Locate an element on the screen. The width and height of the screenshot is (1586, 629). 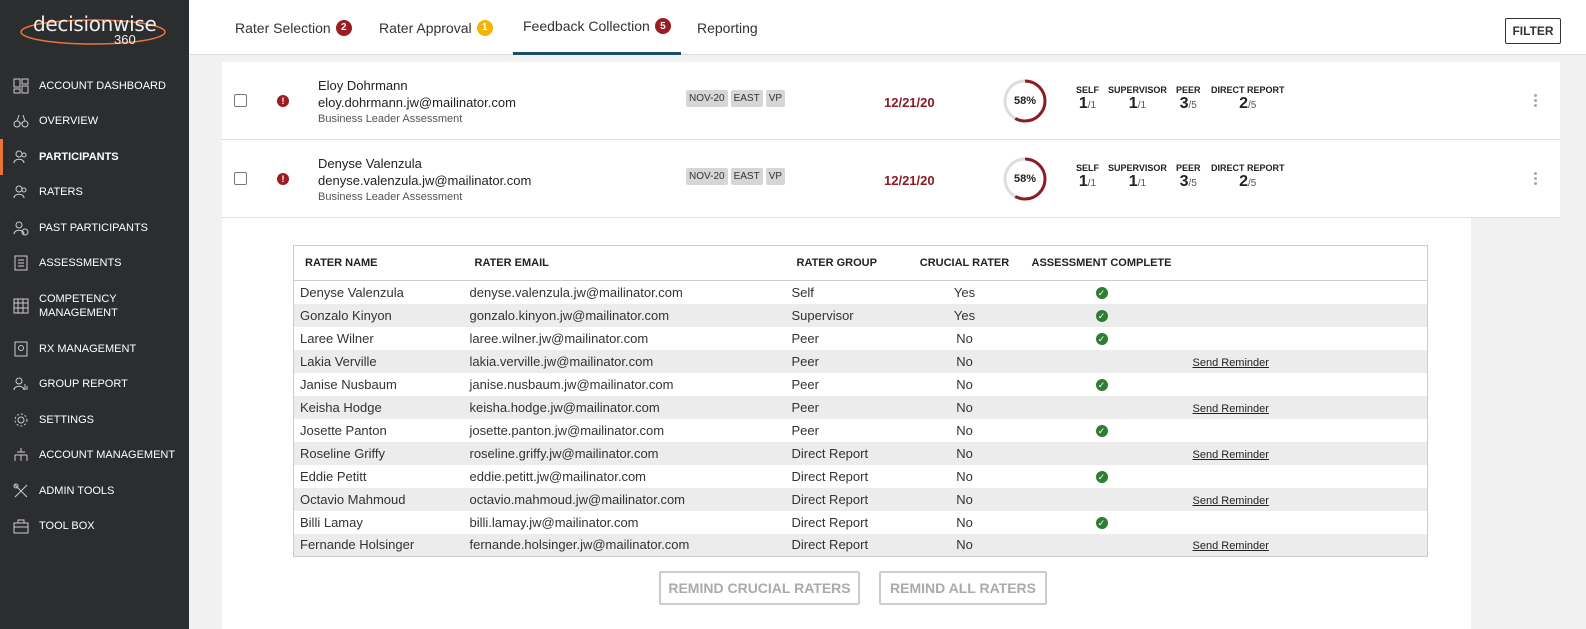
rater-name-cell: Gonzalo Kinyon is located at coordinates (378, 315).